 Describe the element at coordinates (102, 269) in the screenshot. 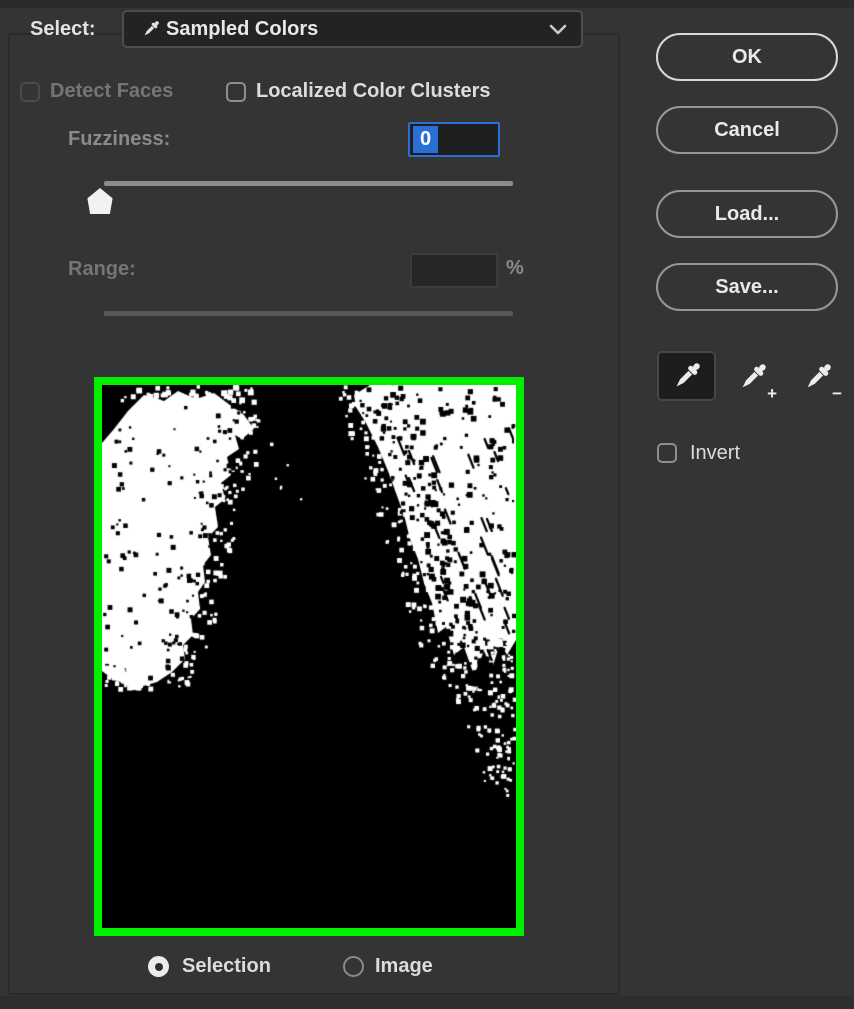

I see `range-label: Range:` at that location.